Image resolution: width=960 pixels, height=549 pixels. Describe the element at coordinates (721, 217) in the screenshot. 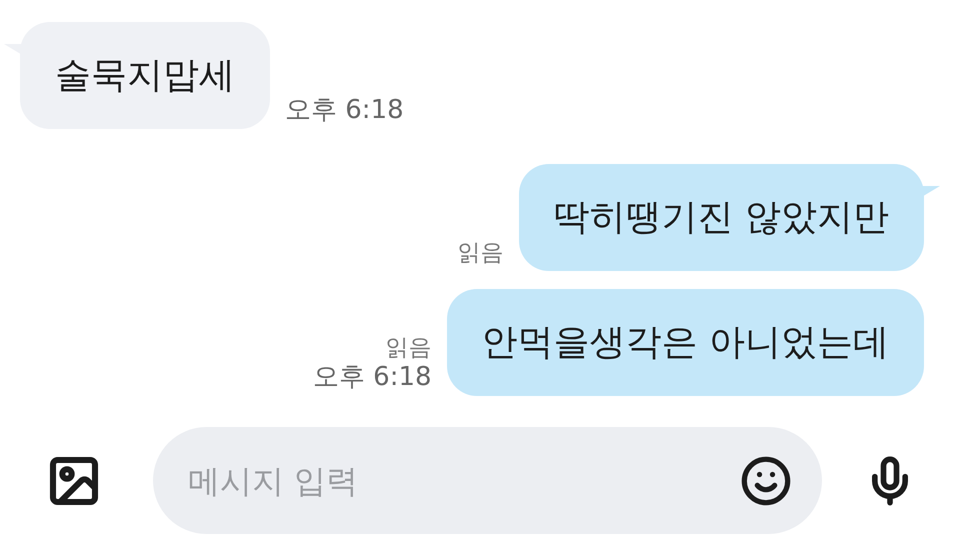

I see `message-bubble: 딱히땡기진 않았지만` at that location.